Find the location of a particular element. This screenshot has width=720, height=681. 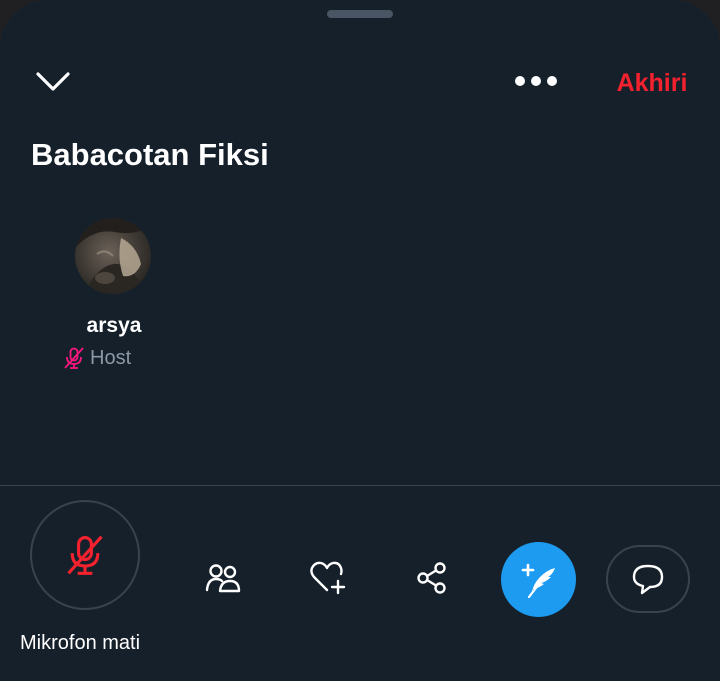

collapse-button is located at coordinates (53, 82).